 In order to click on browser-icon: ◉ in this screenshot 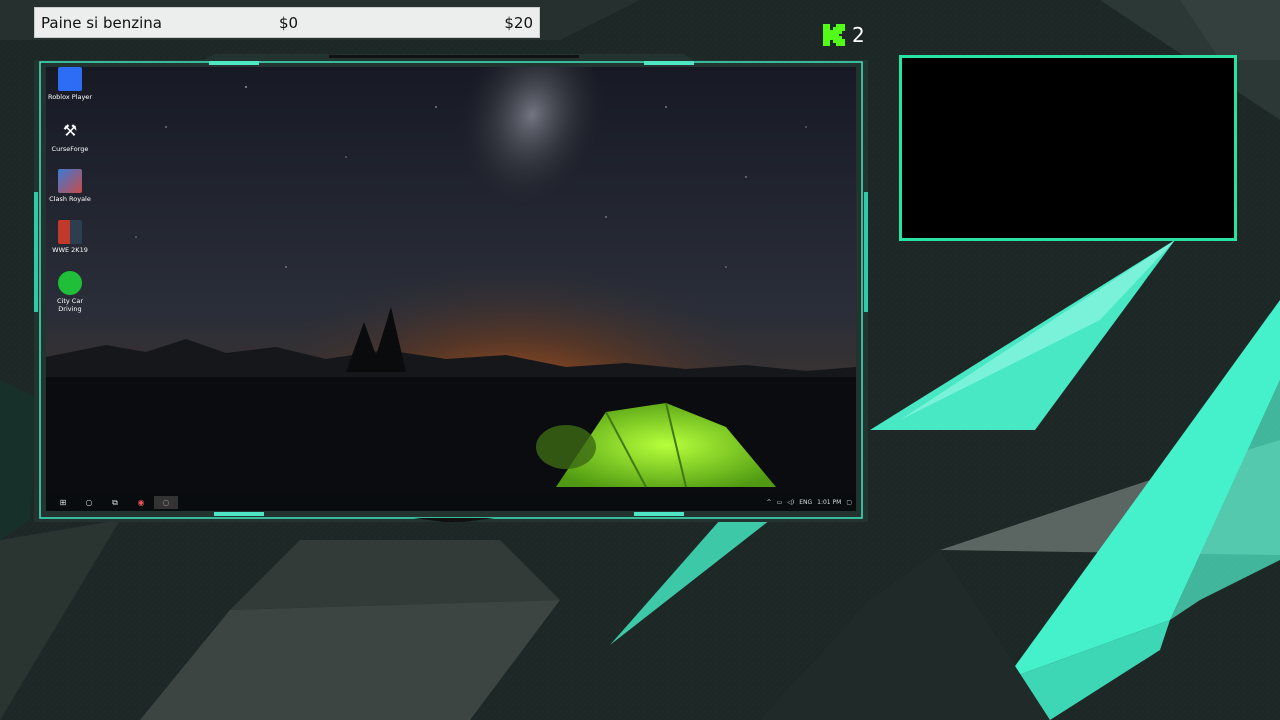, I will do `click(141, 502)`.